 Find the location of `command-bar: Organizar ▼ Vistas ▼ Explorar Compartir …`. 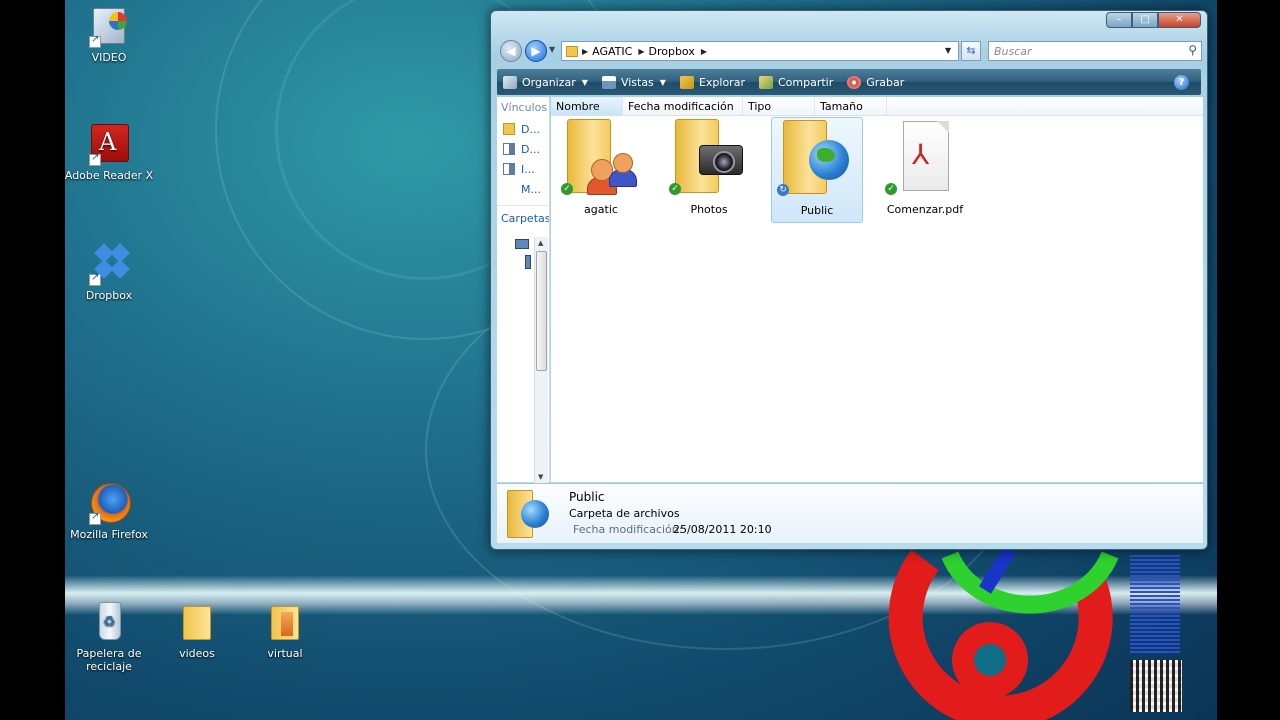

command-bar: Organizar ▼ Vistas ▼ Explorar Compartir … is located at coordinates (849, 82).